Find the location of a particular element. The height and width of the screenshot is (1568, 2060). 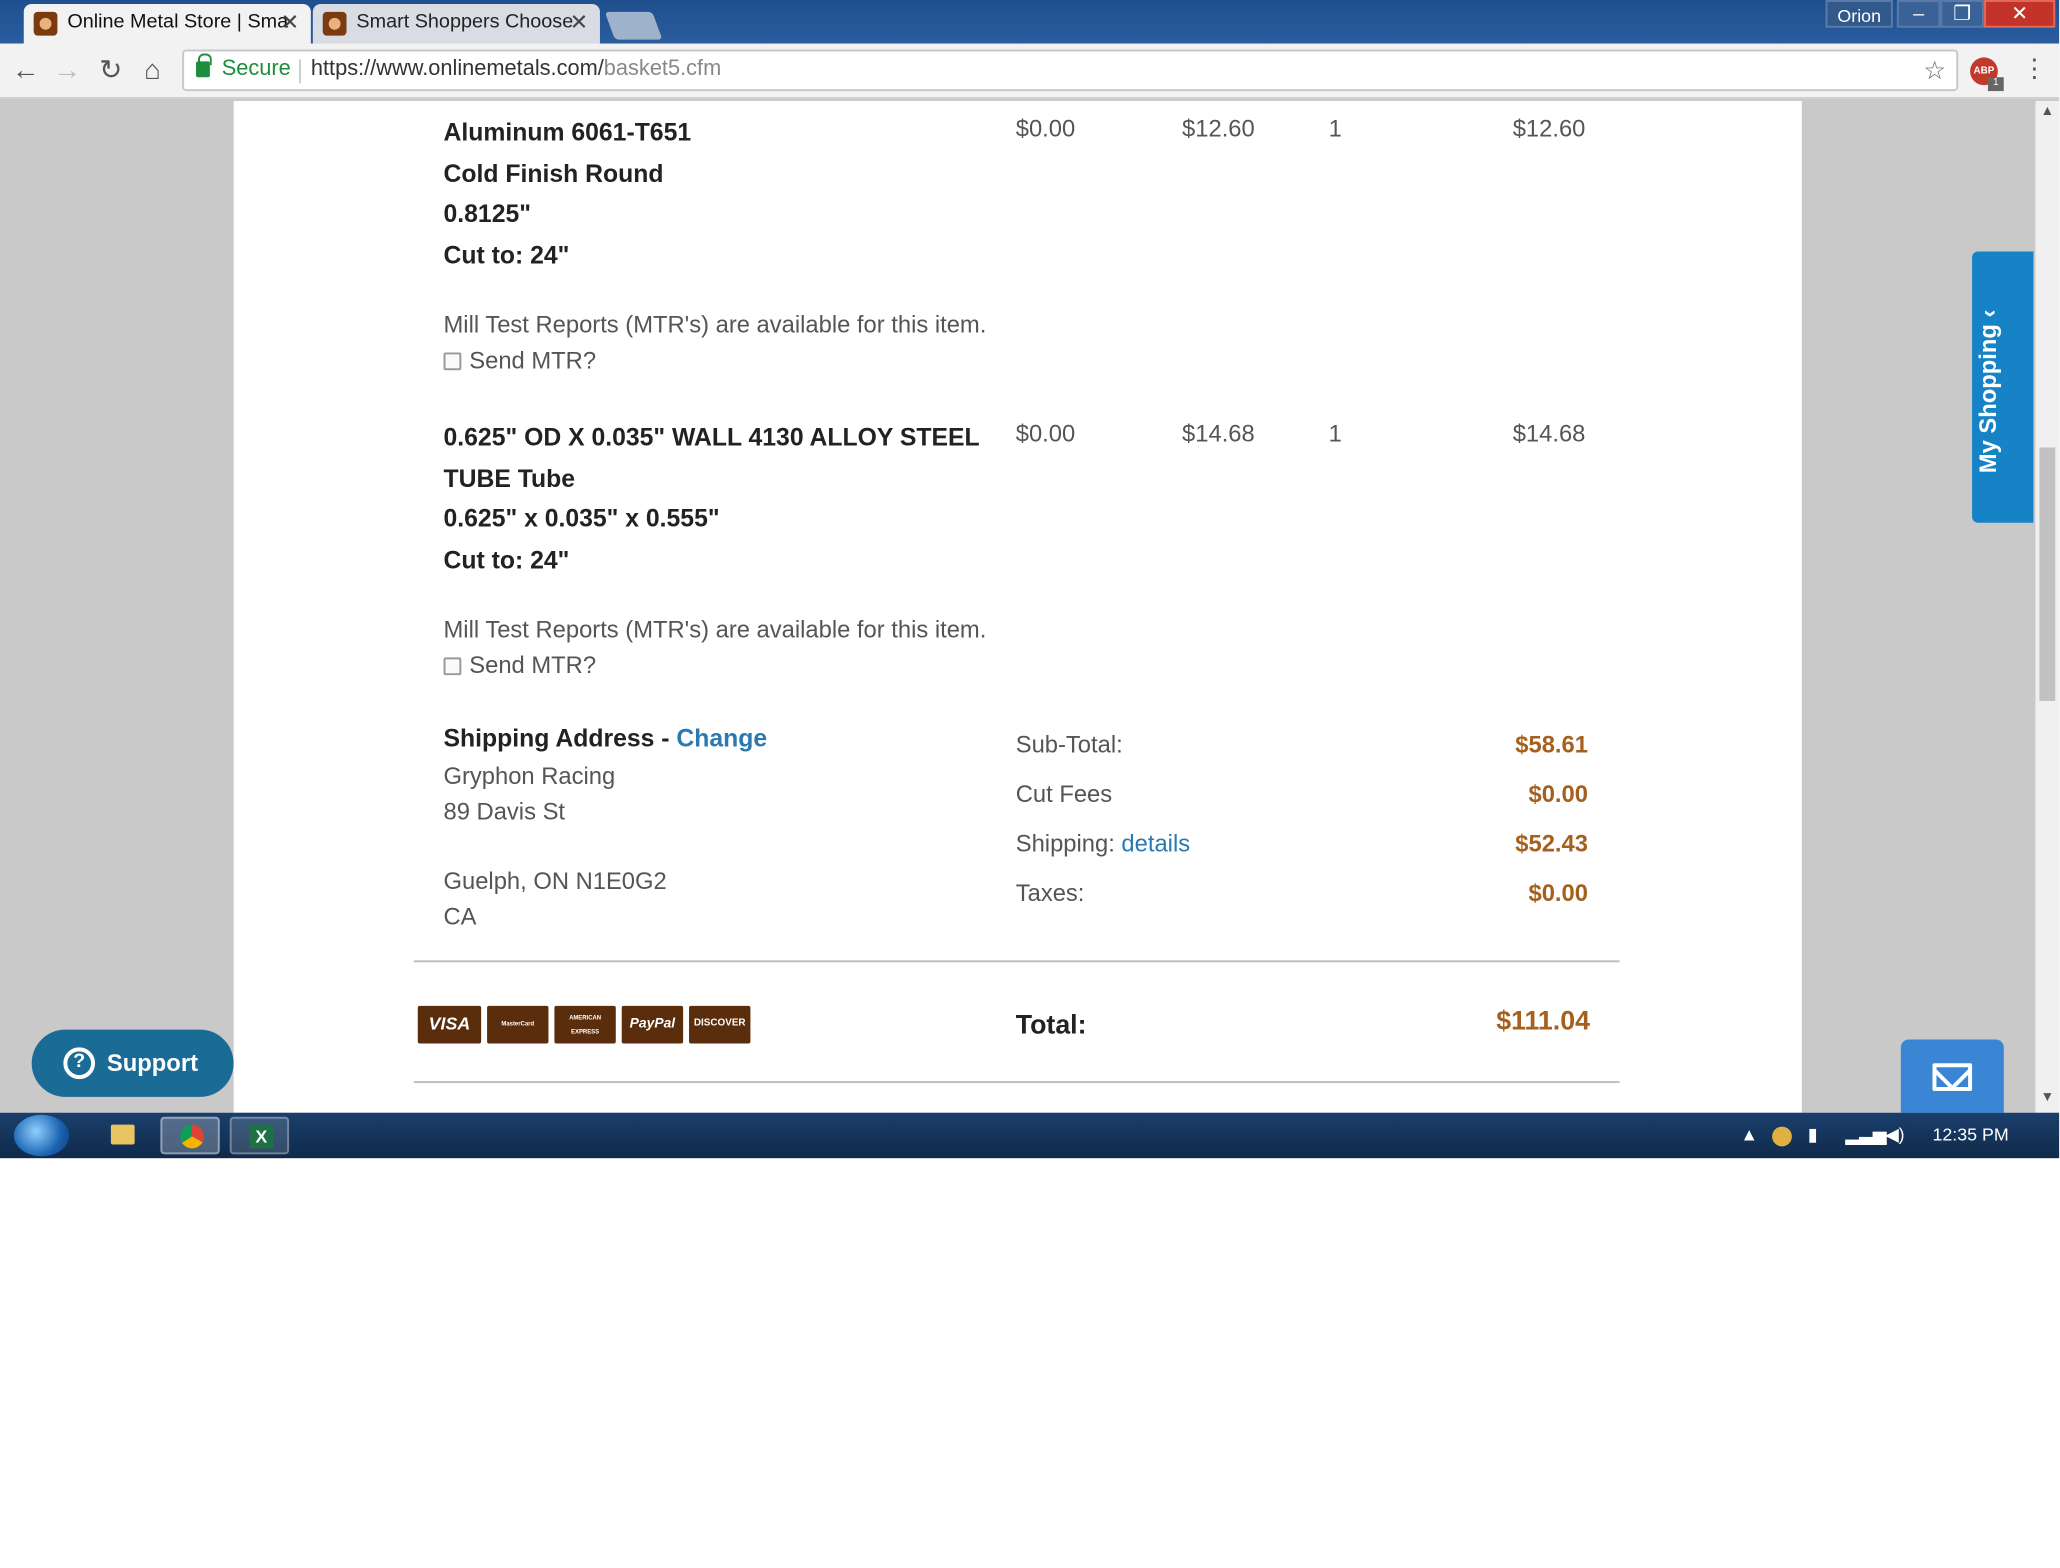

total-value: $111.04 is located at coordinates (1543, 1020).